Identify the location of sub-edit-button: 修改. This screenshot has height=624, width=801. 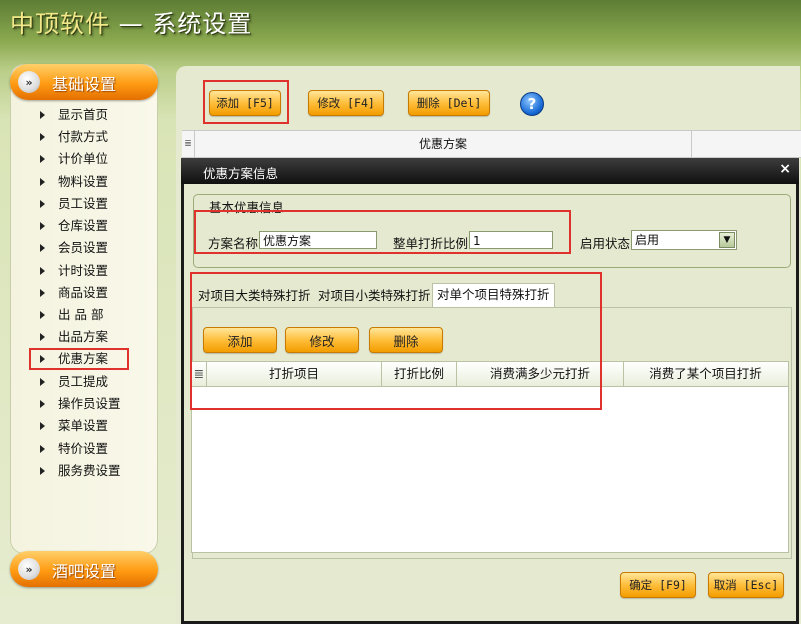
(322, 340).